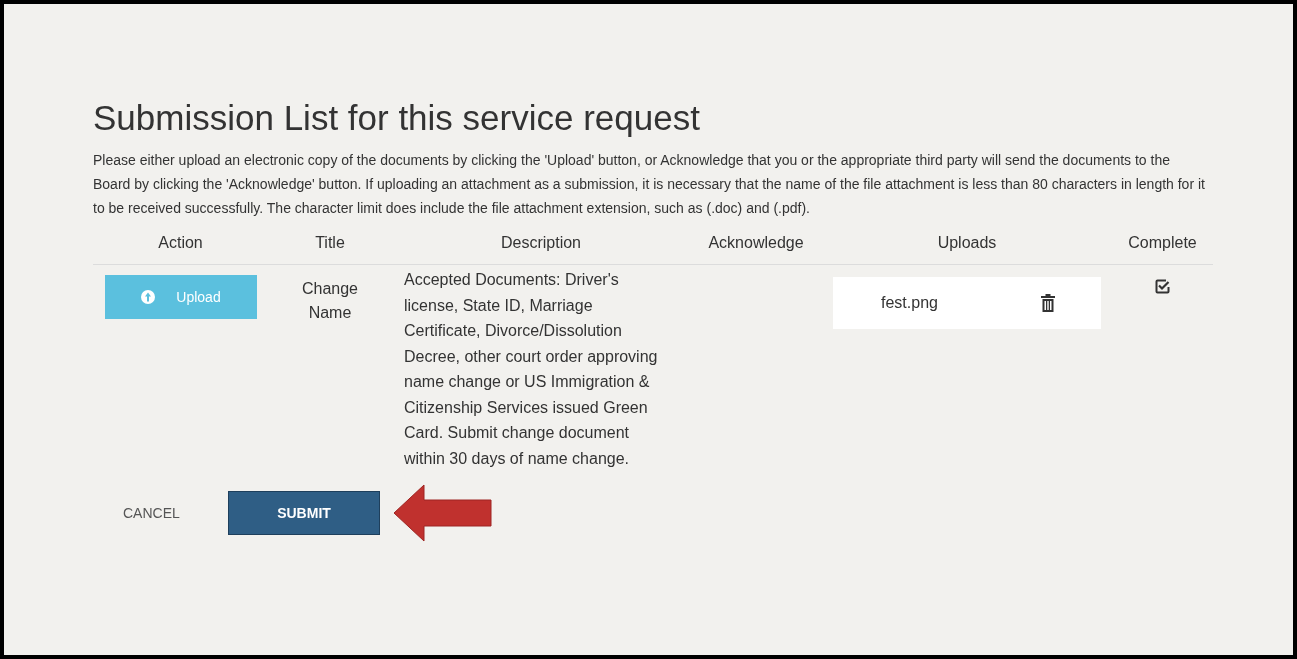 The image size is (1297, 659). I want to click on column-header: Description, so click(541, 247).